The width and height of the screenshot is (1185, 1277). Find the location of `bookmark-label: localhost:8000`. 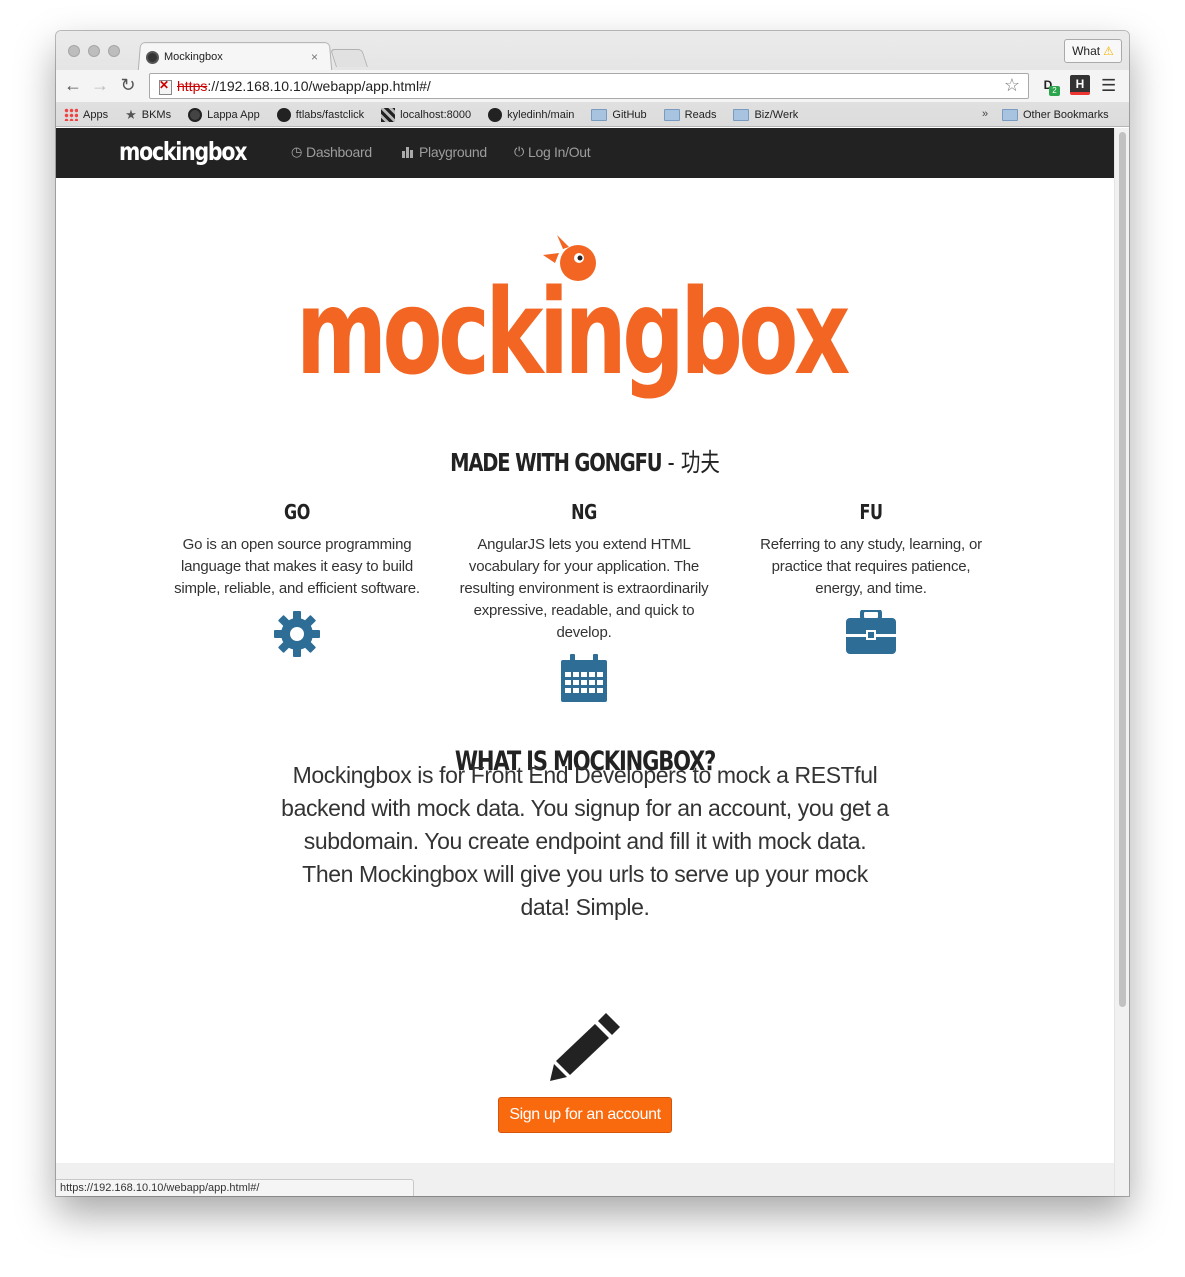

bookmark-label: localhost:8000 is located at coordinates (436, 114).